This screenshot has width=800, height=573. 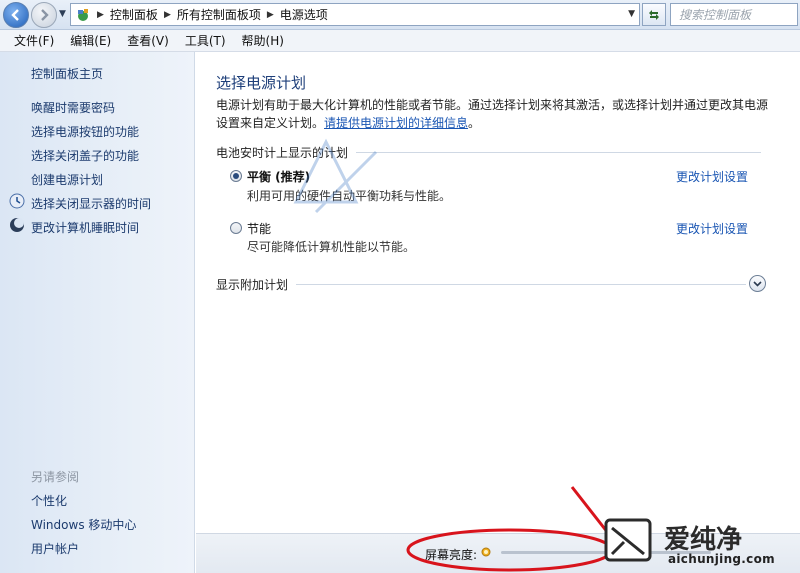 I want to click on see-also-user-accounts: 用户帐户, so click(x=55, y=548).